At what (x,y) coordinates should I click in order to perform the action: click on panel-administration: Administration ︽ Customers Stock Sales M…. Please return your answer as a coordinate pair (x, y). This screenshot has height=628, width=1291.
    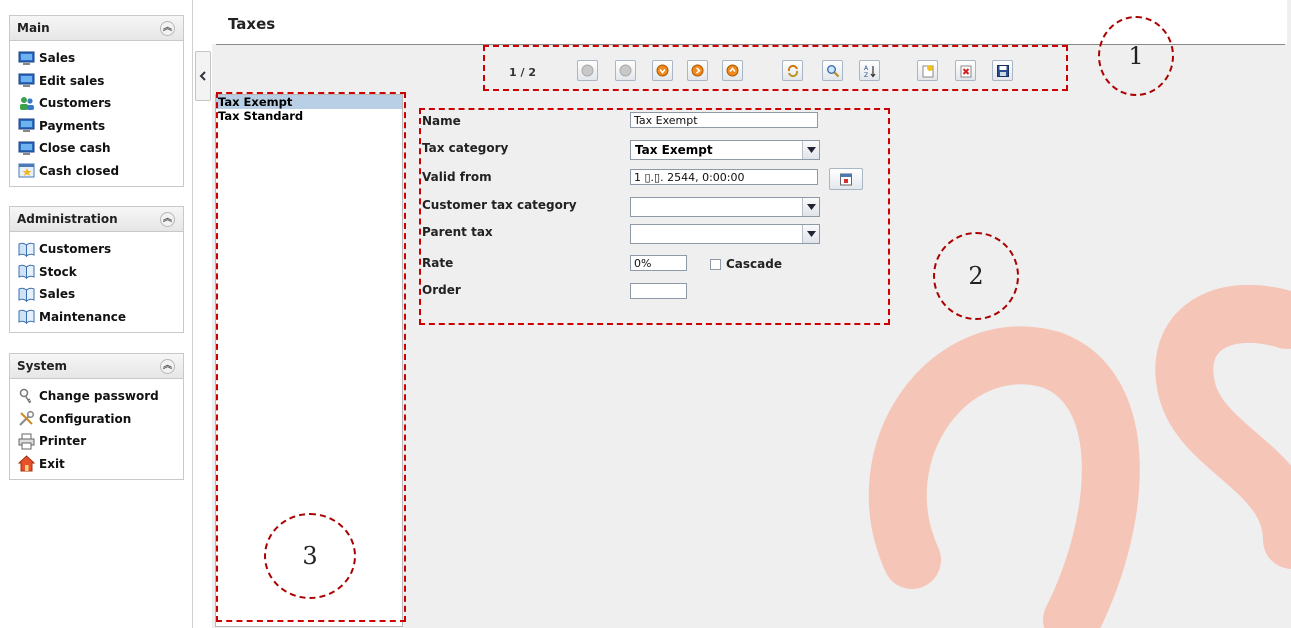
    Looking at the image, I should click on (96, 269).